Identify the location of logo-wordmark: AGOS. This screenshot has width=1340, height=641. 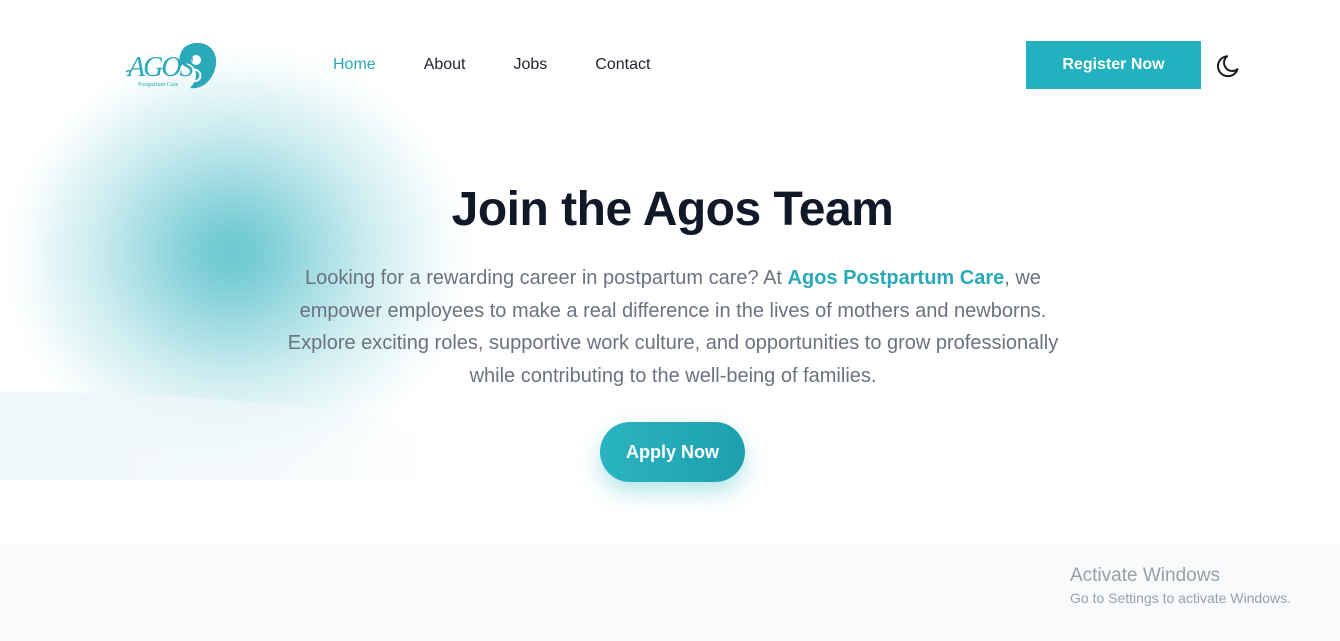
(160, 67).